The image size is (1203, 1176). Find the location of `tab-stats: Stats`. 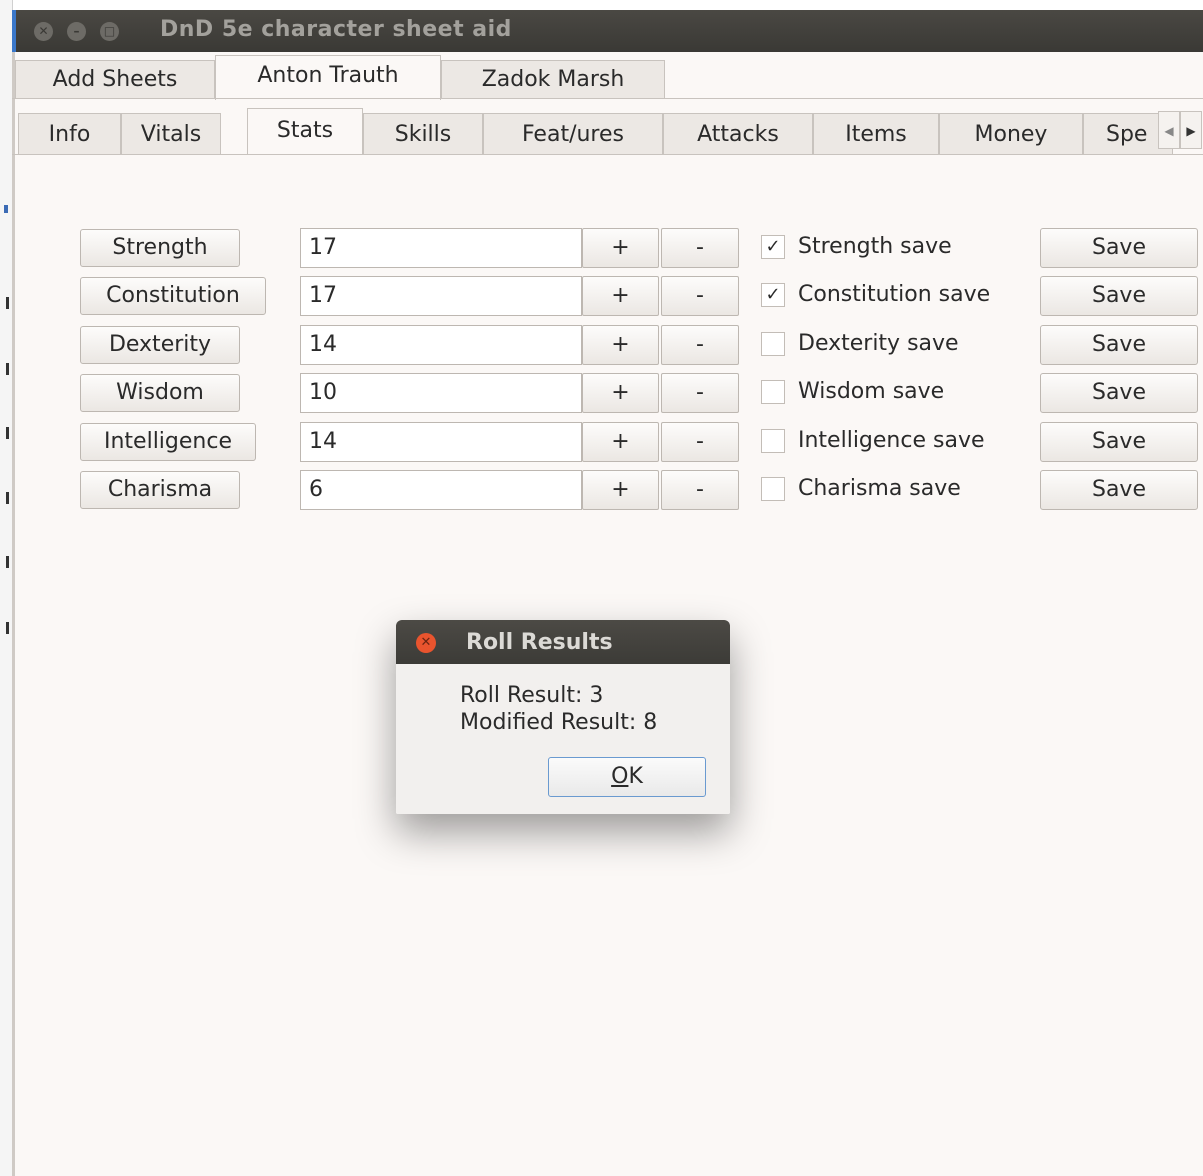

tab-stats: Stats is located at coordinates (305, 131).